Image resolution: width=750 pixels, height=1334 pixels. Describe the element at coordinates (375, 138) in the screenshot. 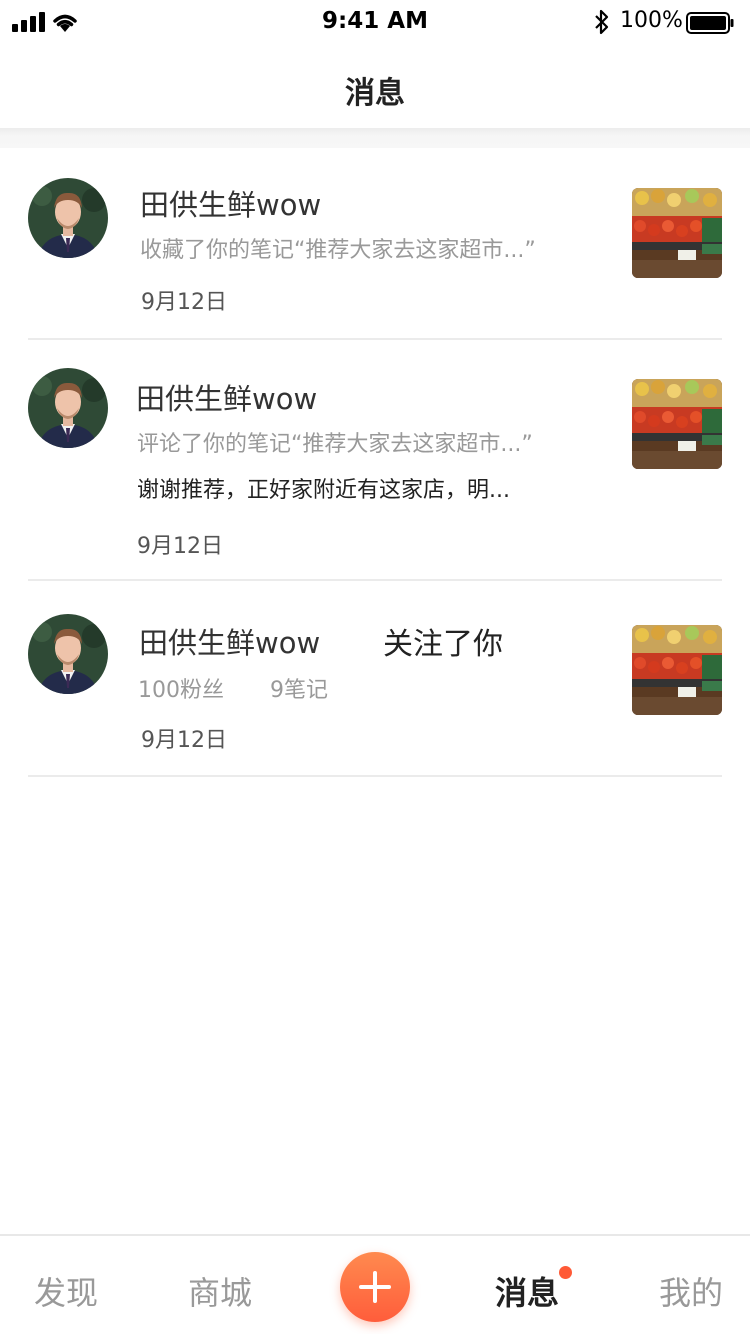

I see `nav-divider` at that location.